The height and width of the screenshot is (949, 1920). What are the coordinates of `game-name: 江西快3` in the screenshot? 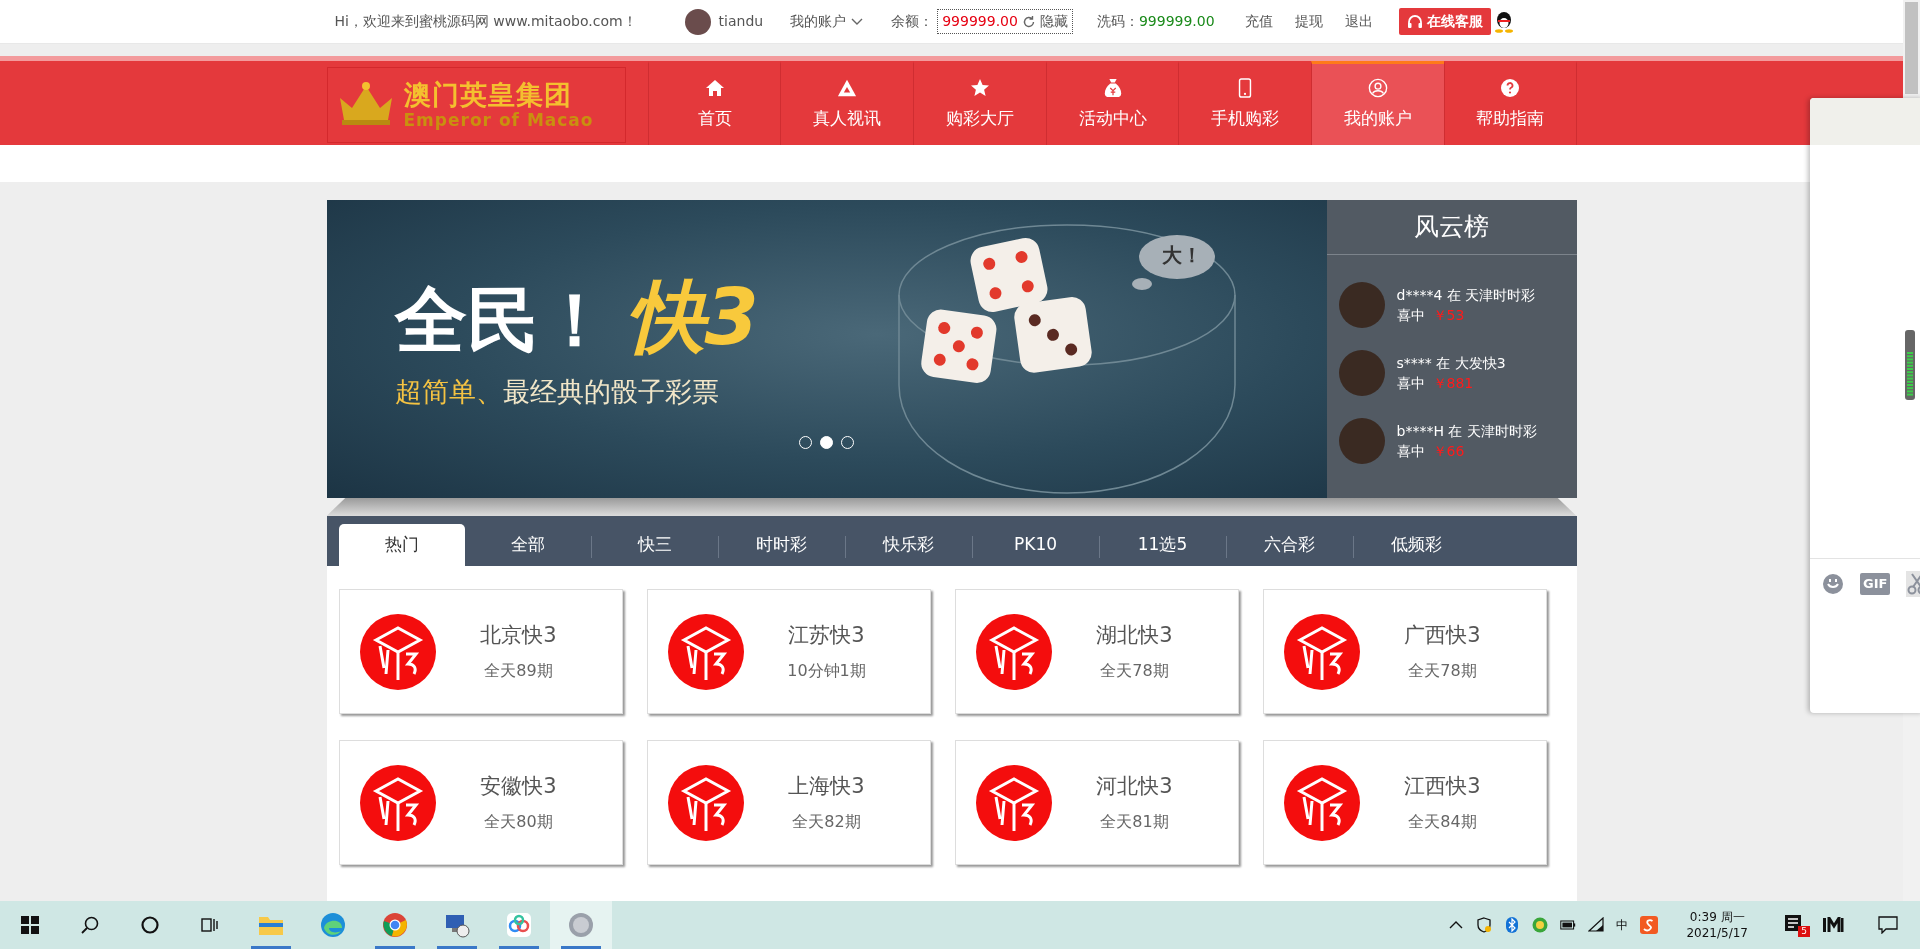 It's located at (1442, 786).